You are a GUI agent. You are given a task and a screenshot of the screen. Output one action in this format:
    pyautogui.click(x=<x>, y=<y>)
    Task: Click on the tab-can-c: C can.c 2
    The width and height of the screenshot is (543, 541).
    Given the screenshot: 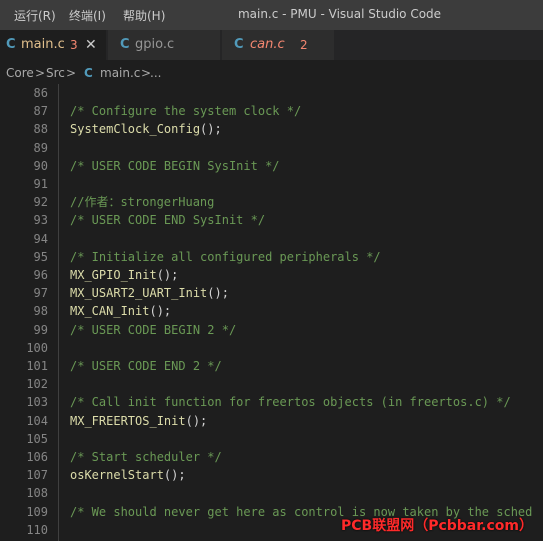 What is the action you would take?
    pyautogui.click(x=278, y=45)
    